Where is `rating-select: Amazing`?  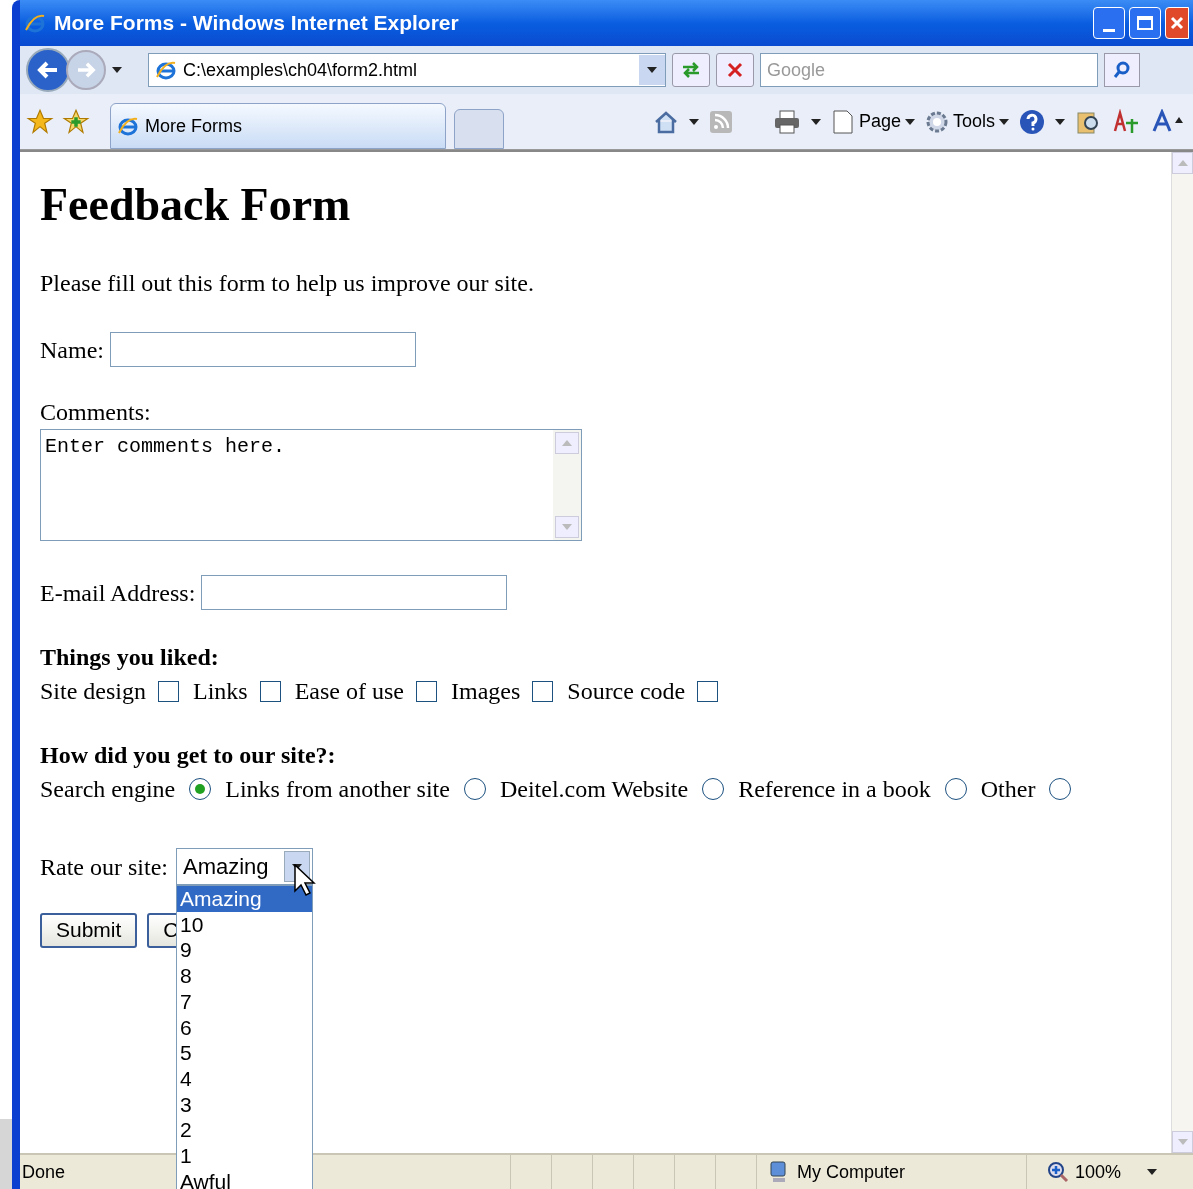 rating-select: Amazing is located at coordinates (244, 866).